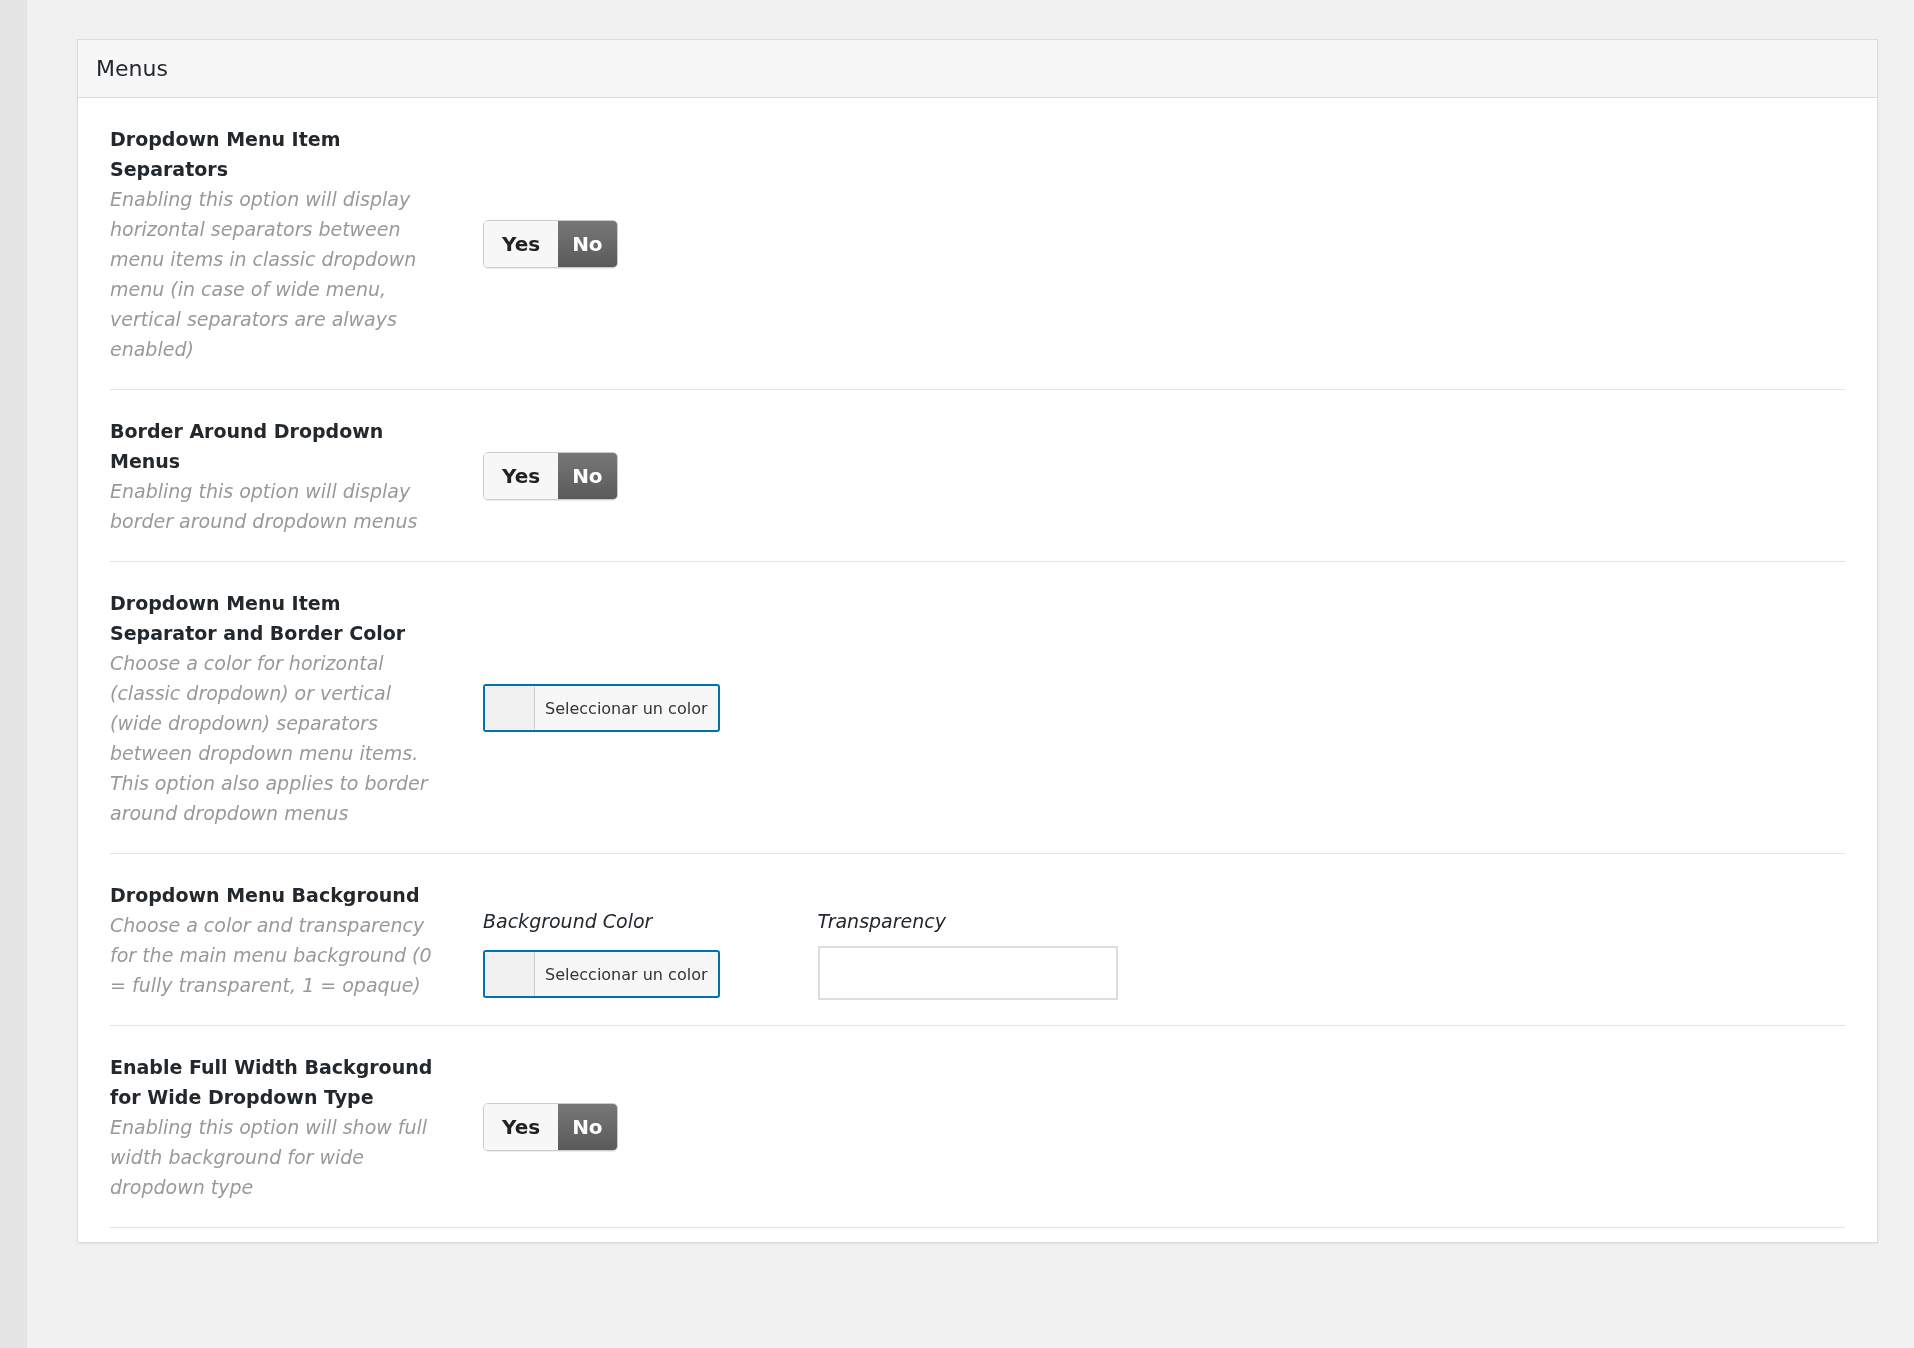 The height and width of the screenshot is (1348, 1914). What do you see at coordinates (569, 921) in the screenshot?
I see `field-label: Background Color` at bounding box center [569, 921].